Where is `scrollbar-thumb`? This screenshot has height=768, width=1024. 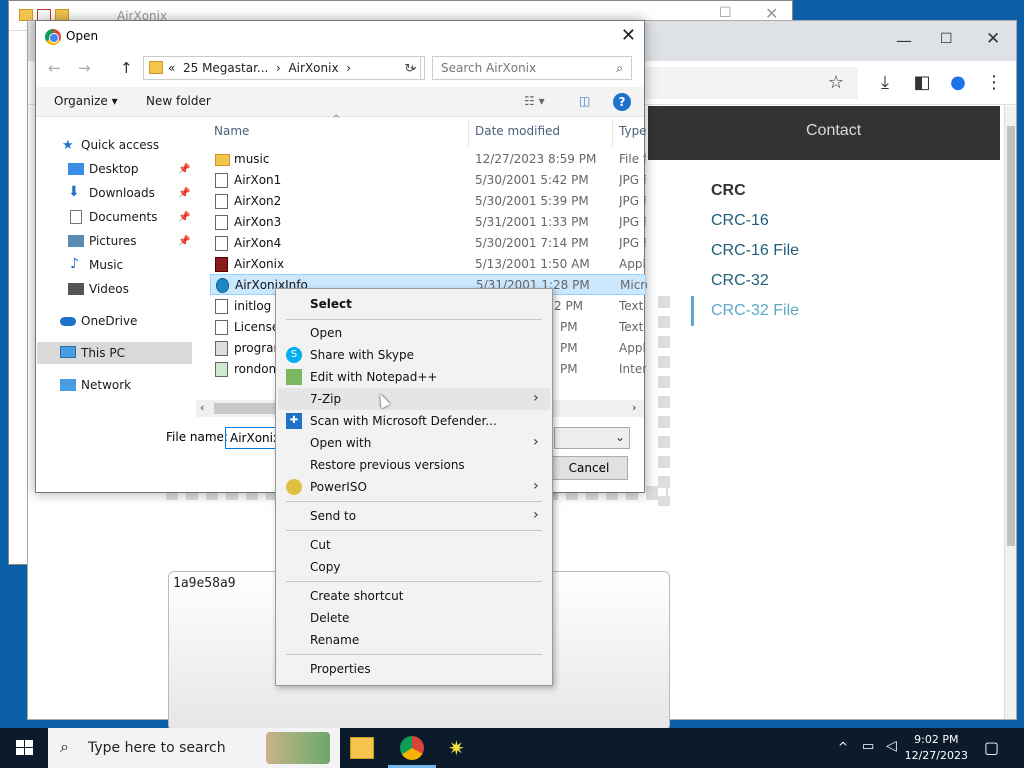
scrollbar-thumb is located at coordinates (1011, 336).